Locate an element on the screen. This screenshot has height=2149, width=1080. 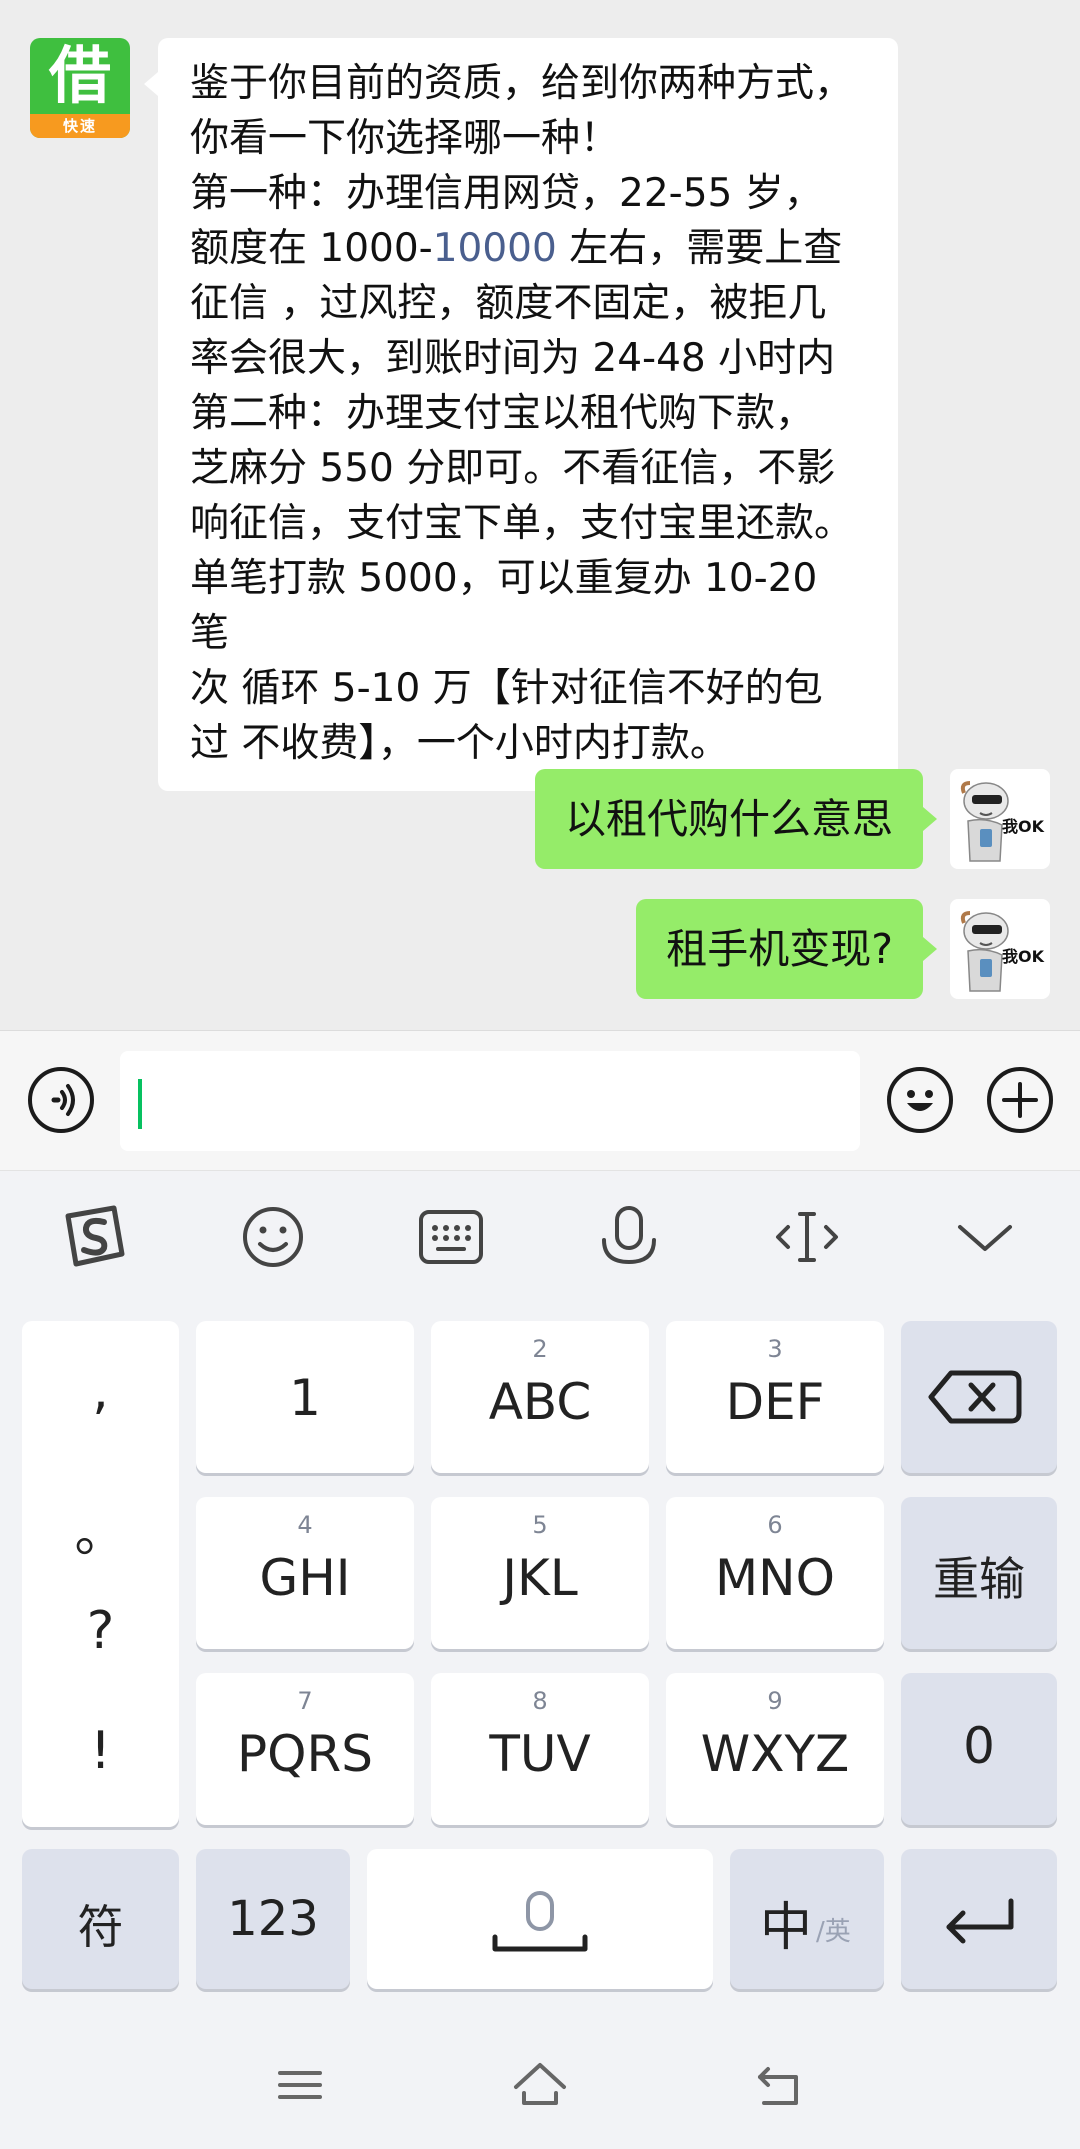
cursor-move-icon is located at coordinates (807, 1237).